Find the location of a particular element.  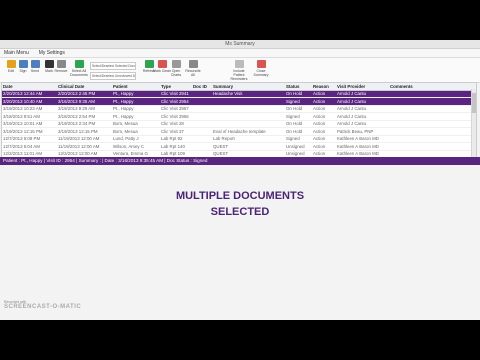

logo-big-text: SCREENCAST-O-MATIC is located at coordinates (43, 307).